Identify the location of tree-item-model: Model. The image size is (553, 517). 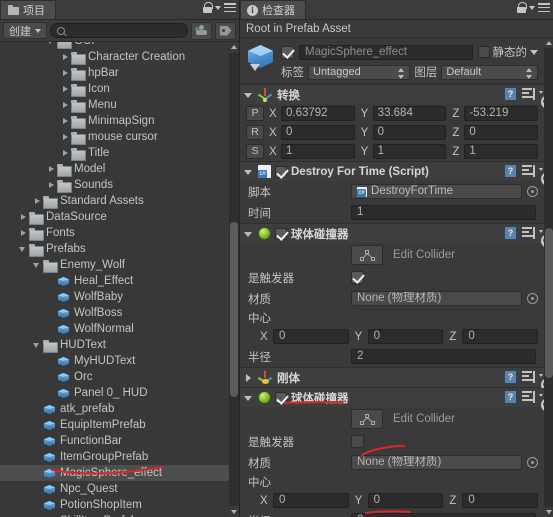
(116, 169).